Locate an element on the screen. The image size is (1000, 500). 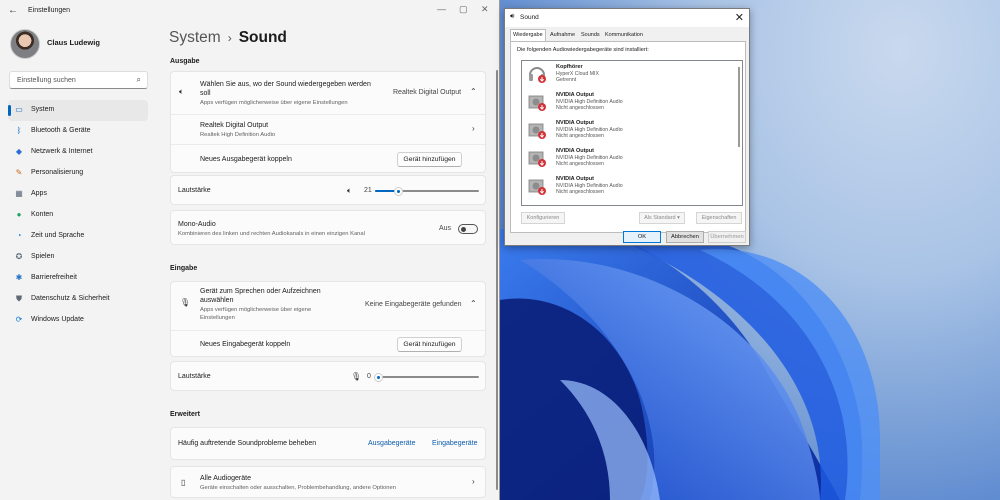
cancel-button: Abbrechen is located at coordinates (685, 237).